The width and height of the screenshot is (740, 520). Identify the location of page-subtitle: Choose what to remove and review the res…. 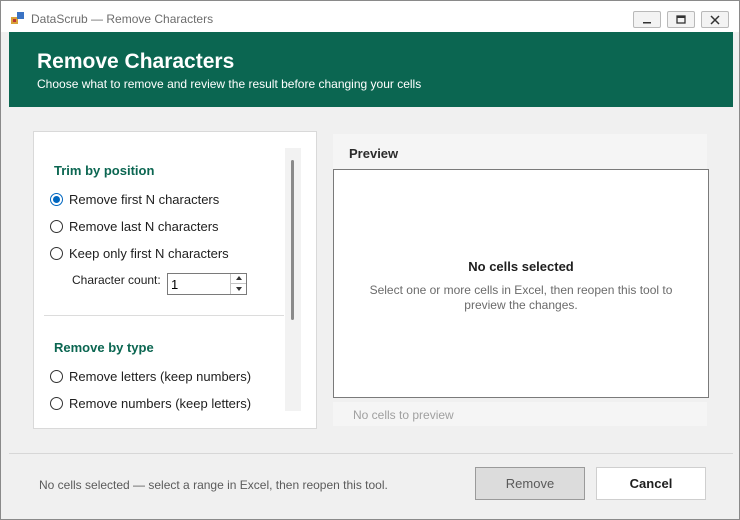
(229, 84).